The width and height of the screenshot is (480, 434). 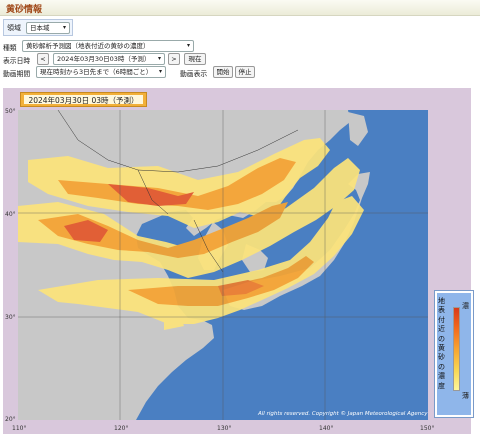 I want to click on map-time-text: 2024年03月30日 03時（予測）, so click(x=83, y=100).